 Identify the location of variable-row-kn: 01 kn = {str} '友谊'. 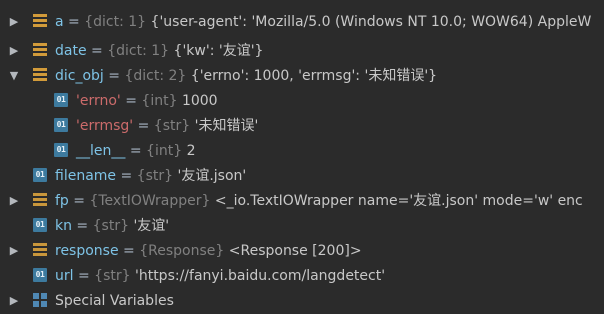
(302, 226).